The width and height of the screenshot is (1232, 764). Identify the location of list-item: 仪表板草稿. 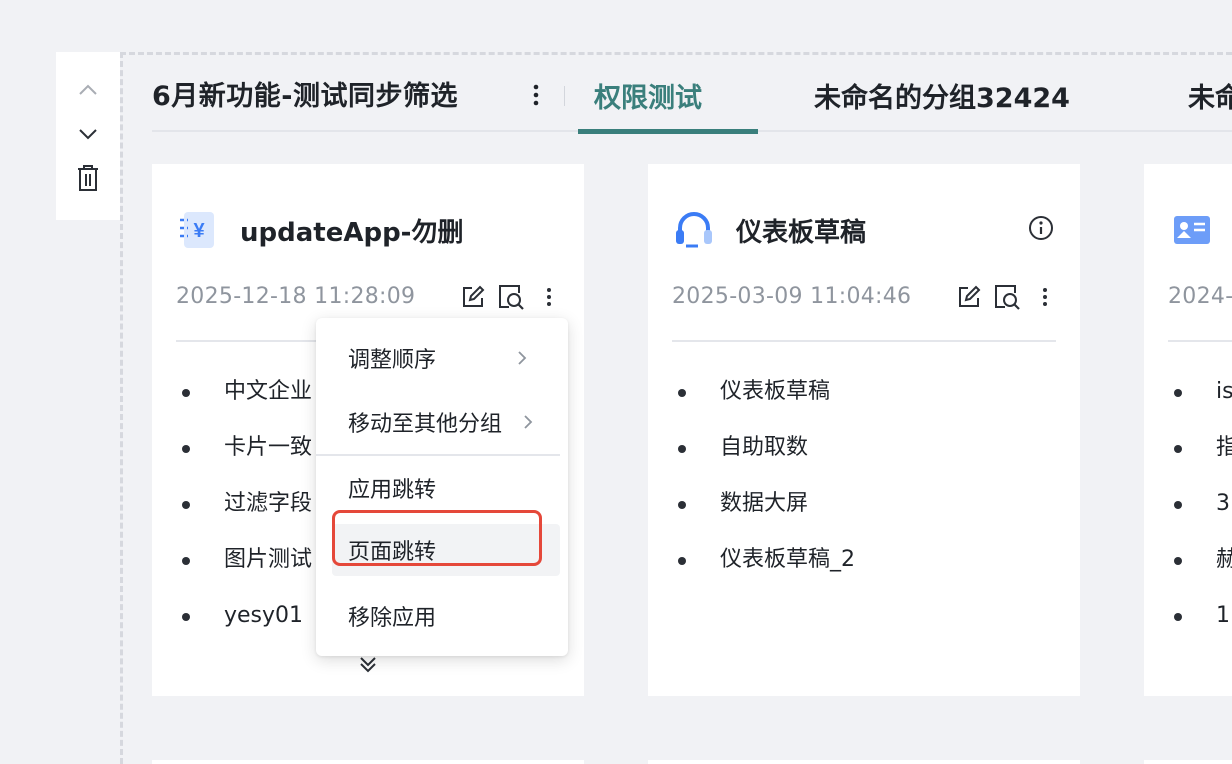
(864, 406).